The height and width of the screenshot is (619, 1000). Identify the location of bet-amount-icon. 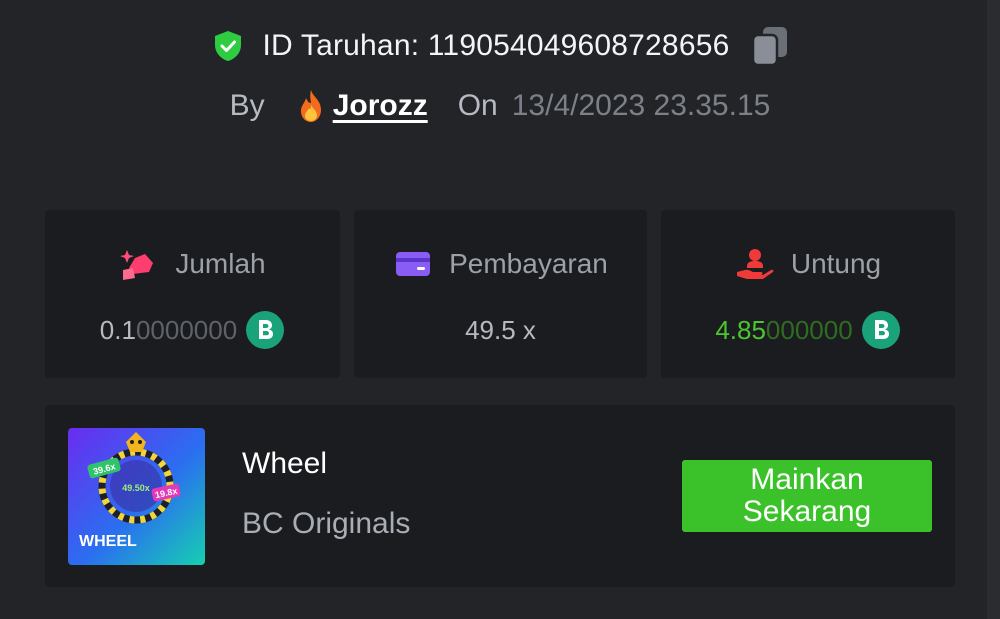
(137, 265).